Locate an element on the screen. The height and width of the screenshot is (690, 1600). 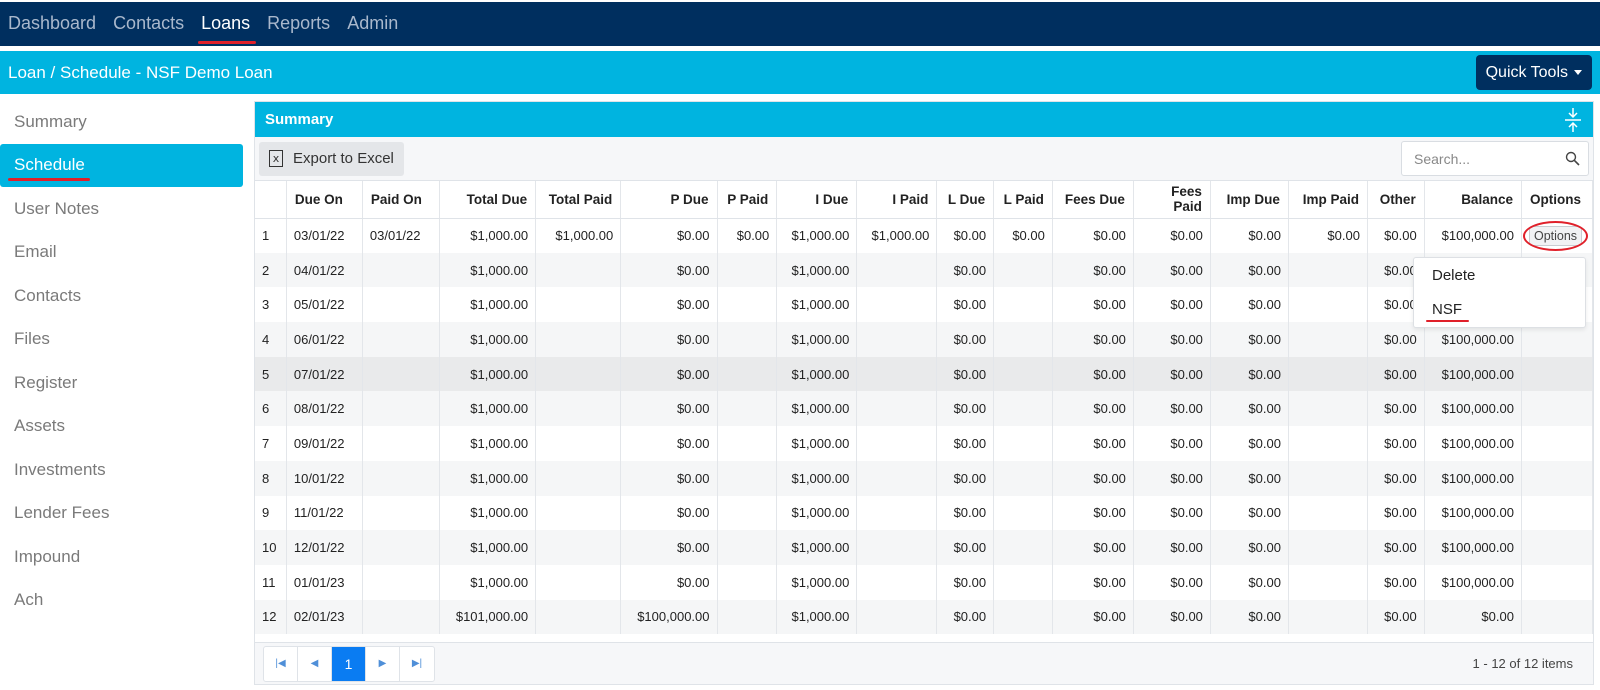
sidebar-item-user-notes: User Notes is located at coordinates (121, 209).